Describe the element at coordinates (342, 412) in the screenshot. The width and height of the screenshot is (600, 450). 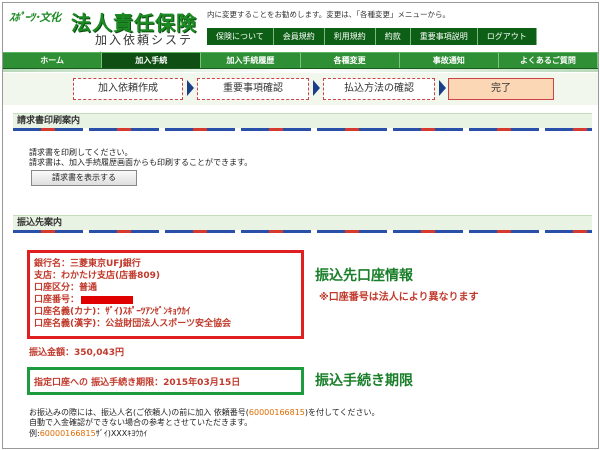
I see `footnote-post: )を付してください。` at that location.